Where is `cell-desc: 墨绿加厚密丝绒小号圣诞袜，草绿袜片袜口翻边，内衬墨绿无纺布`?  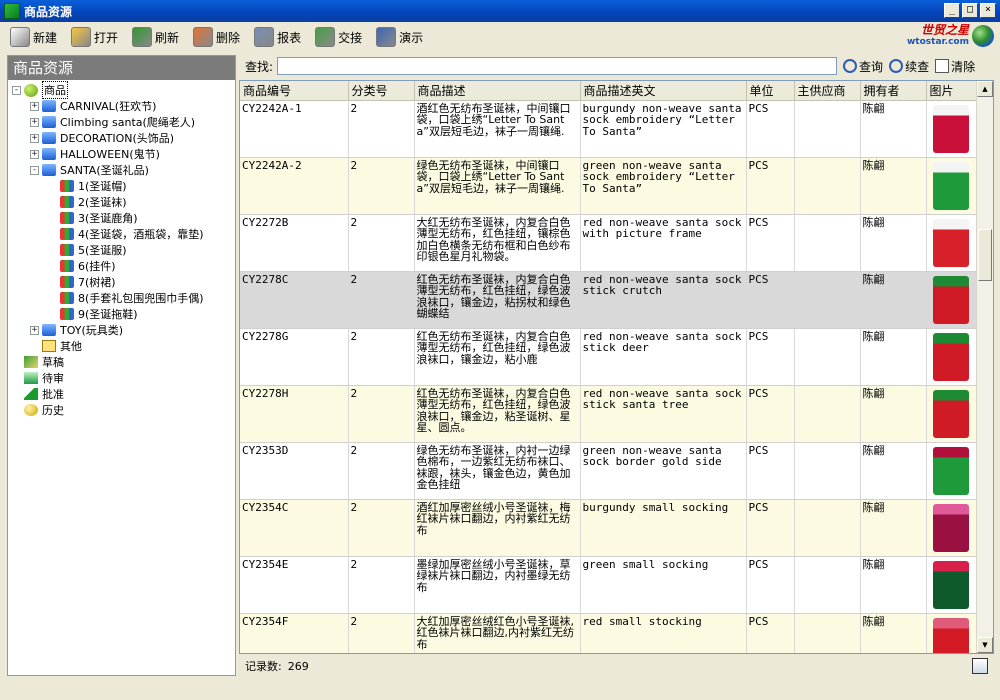
cell-desc: 墨绿加厚密丝绒小号圣诞袜，草绿袜片袜口翻边，内衬墨绿无纺布 is located at coordinates (497, 585).